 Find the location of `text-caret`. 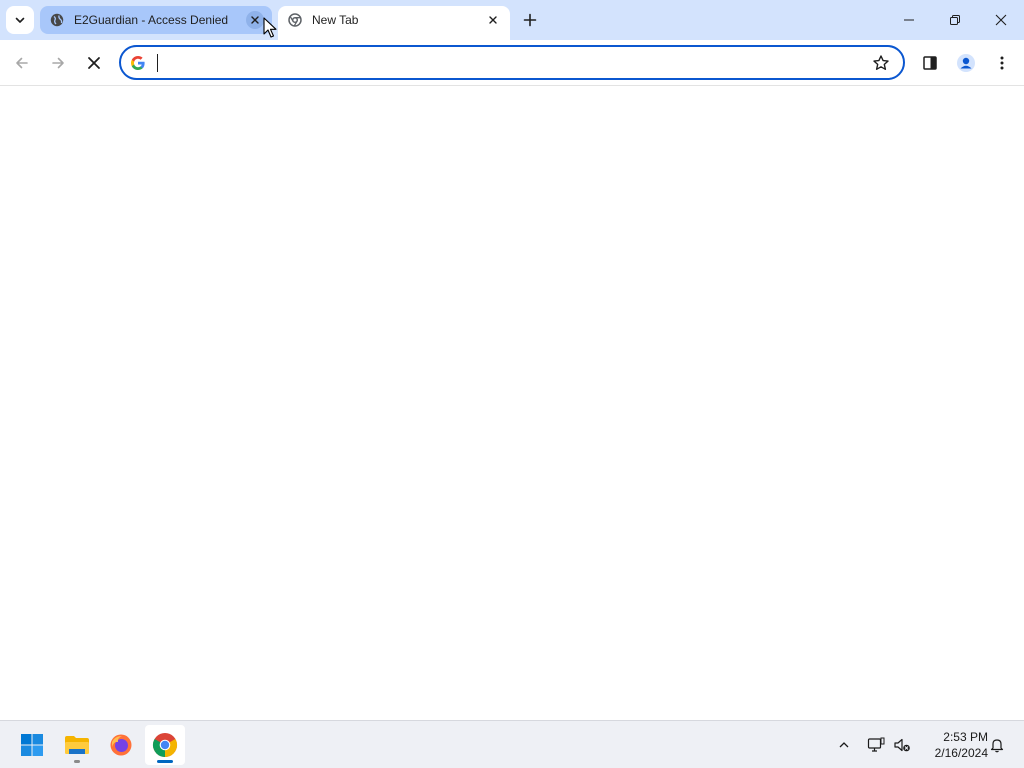

text-caret is located at coordinates (157, 63).